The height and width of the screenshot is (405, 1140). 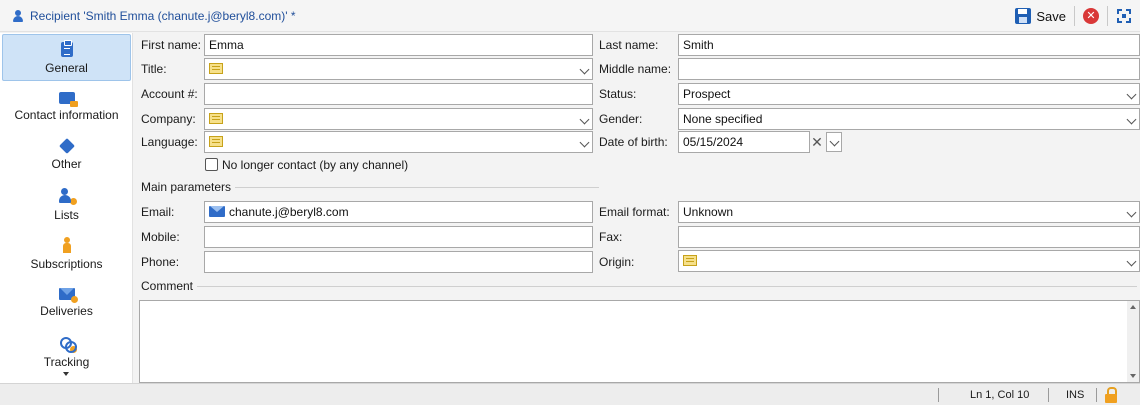 I want to click on insert-mode: INS, so click(x=1075, y=395).